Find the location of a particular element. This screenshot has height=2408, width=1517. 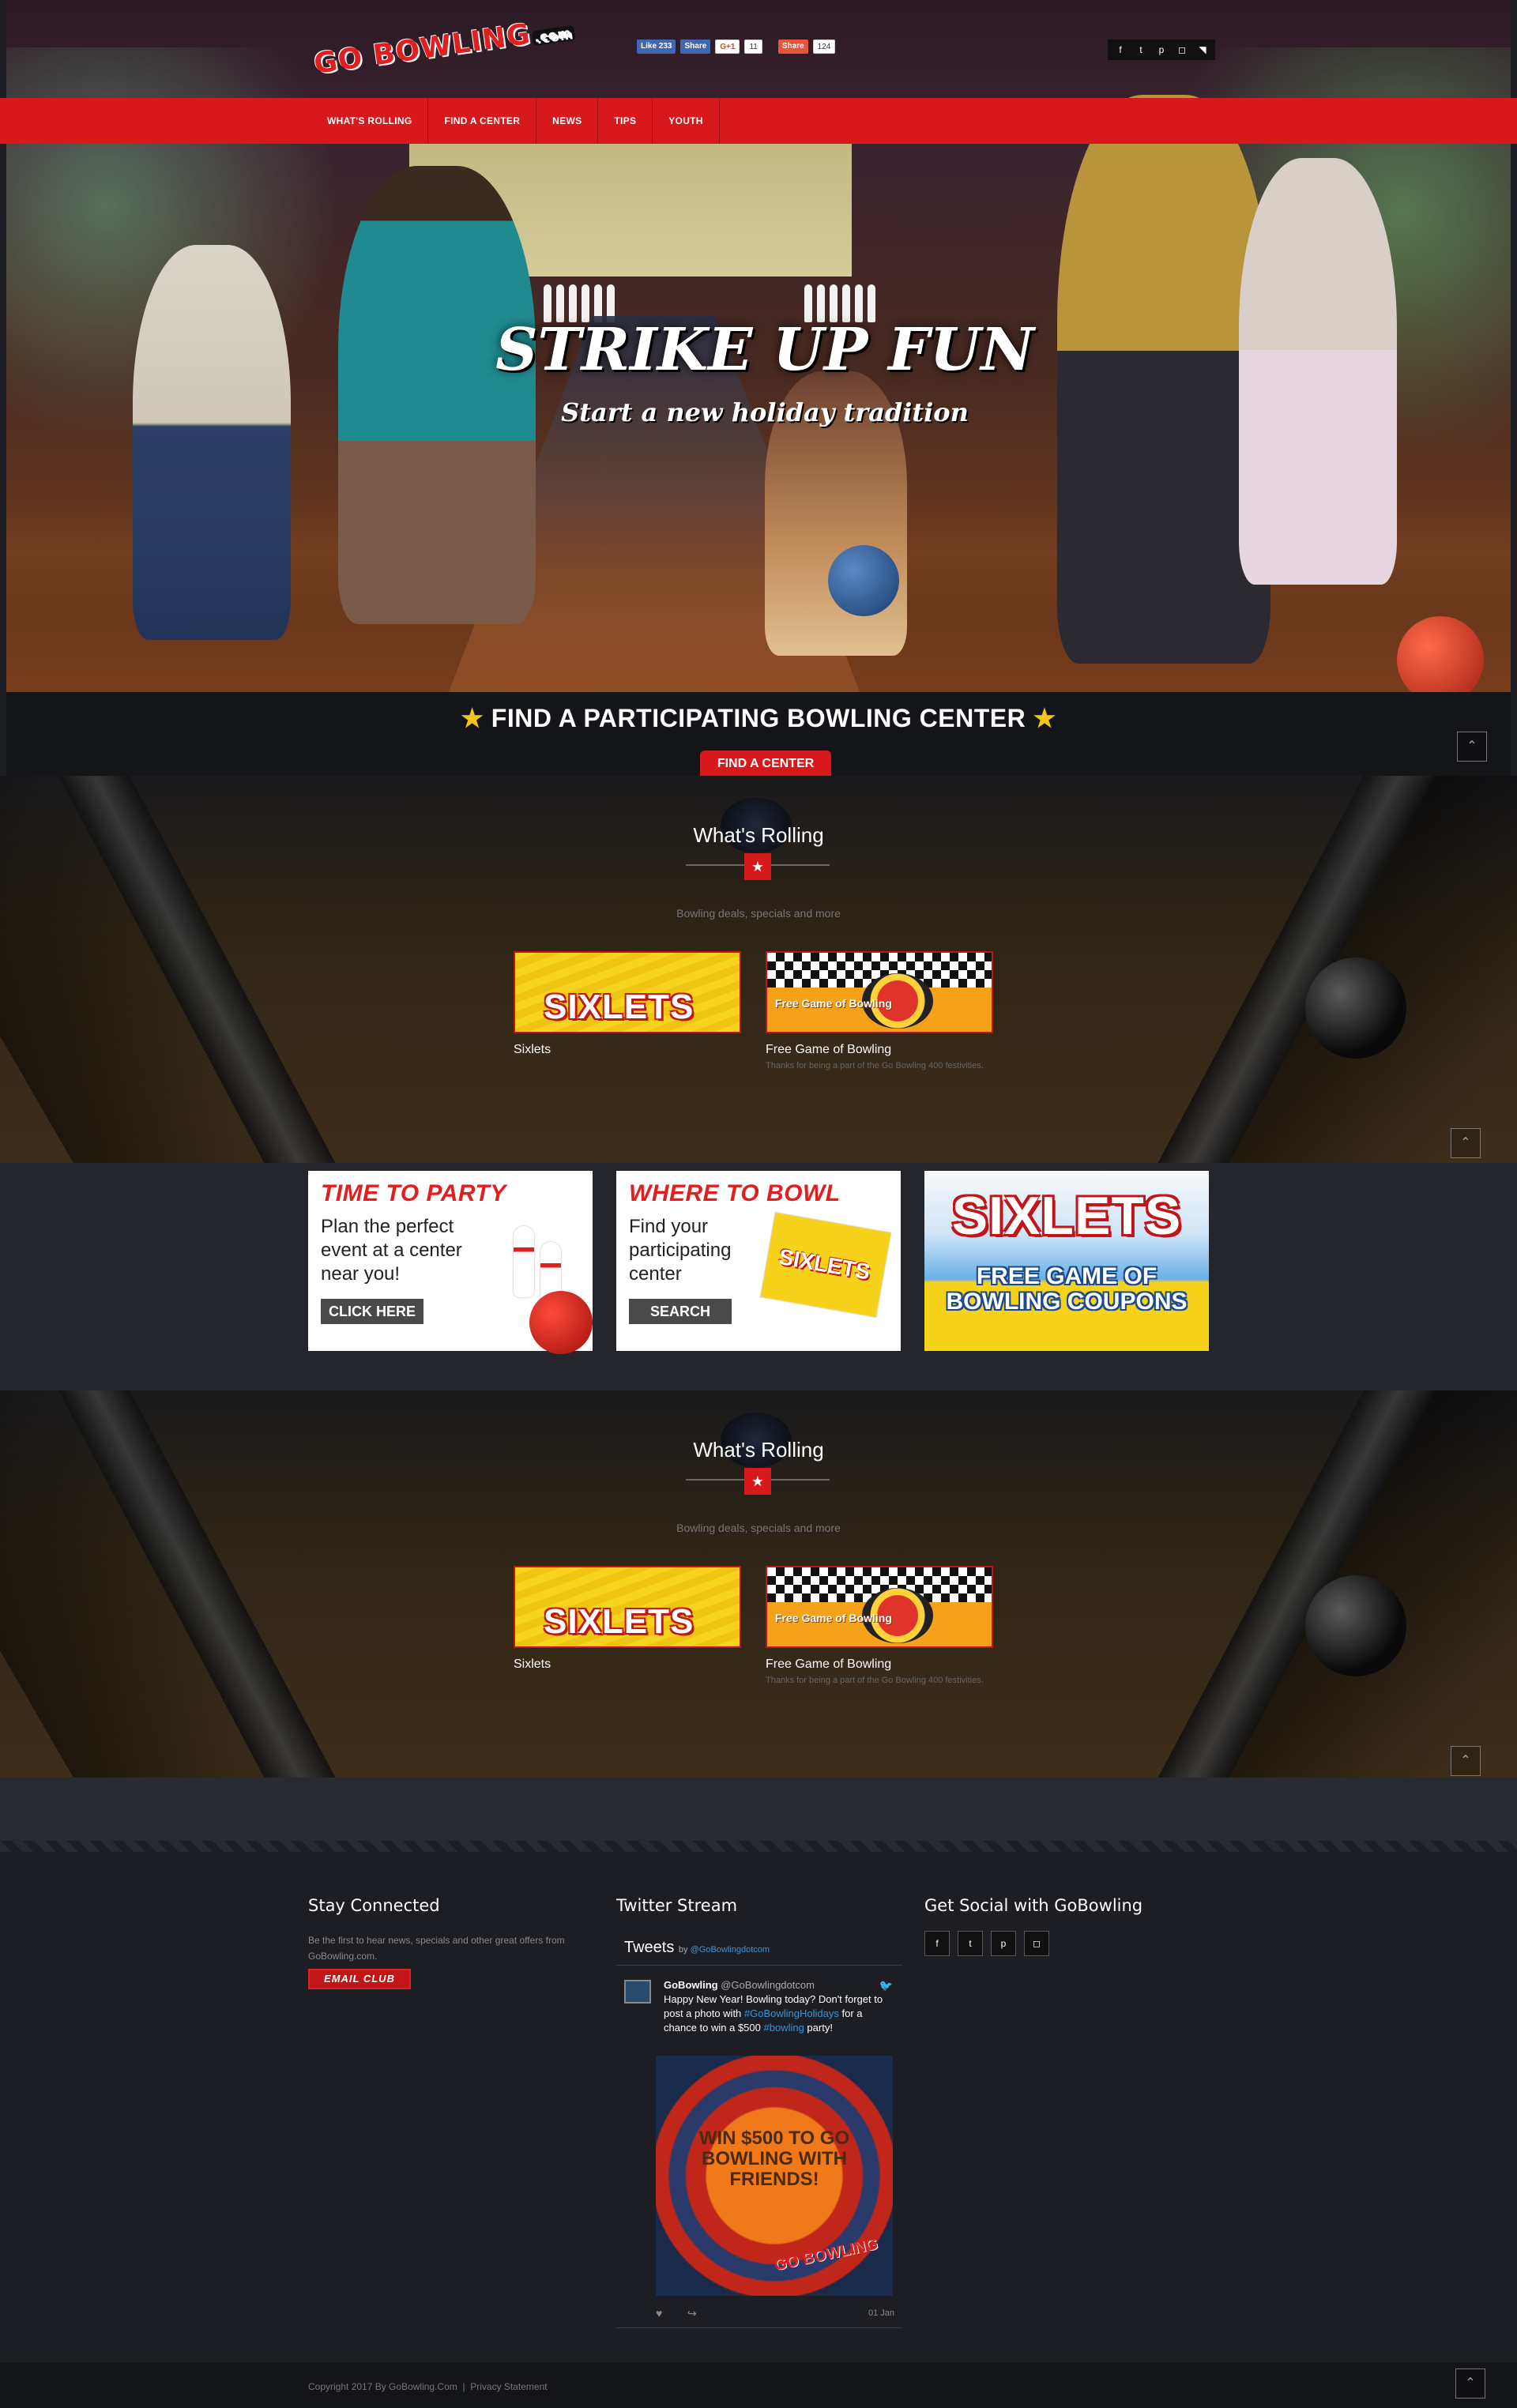

tweet-photo-logo: GO BOWLING is located at coordinates (826, 2254).